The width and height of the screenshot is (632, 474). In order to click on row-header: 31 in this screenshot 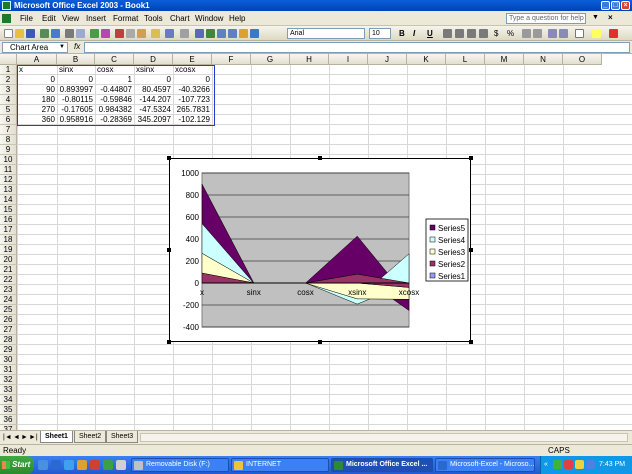, I will do `click(8, 370)`.